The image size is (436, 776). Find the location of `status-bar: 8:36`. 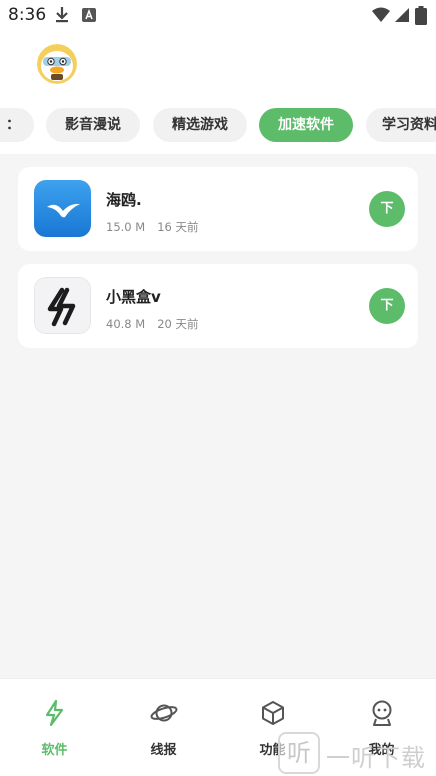

status-bar: 8:36 is located at coordinates (218, 15).